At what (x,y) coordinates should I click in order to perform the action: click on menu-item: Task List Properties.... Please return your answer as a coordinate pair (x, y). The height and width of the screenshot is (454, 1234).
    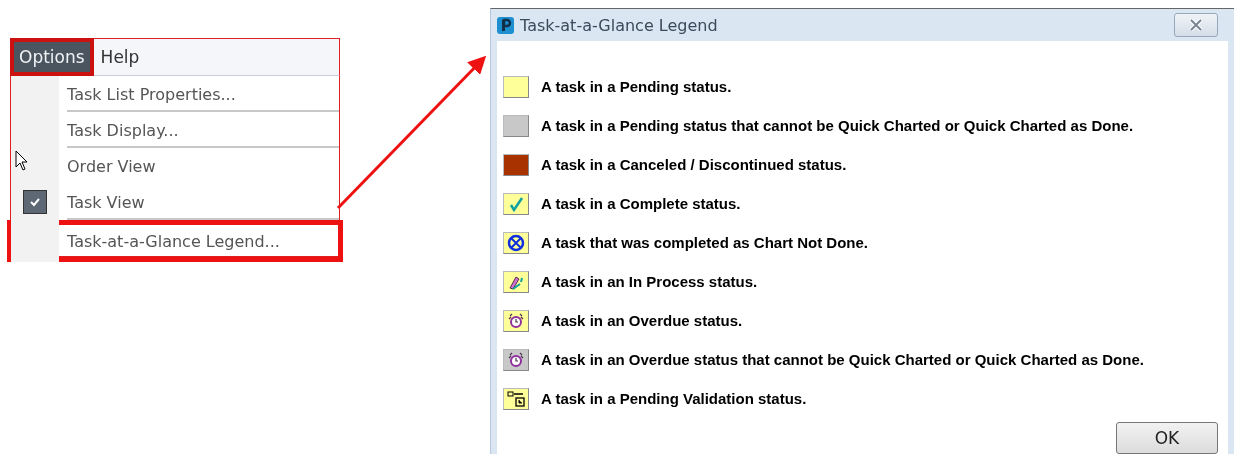
    Looking at the image, I should click on (175, 94).